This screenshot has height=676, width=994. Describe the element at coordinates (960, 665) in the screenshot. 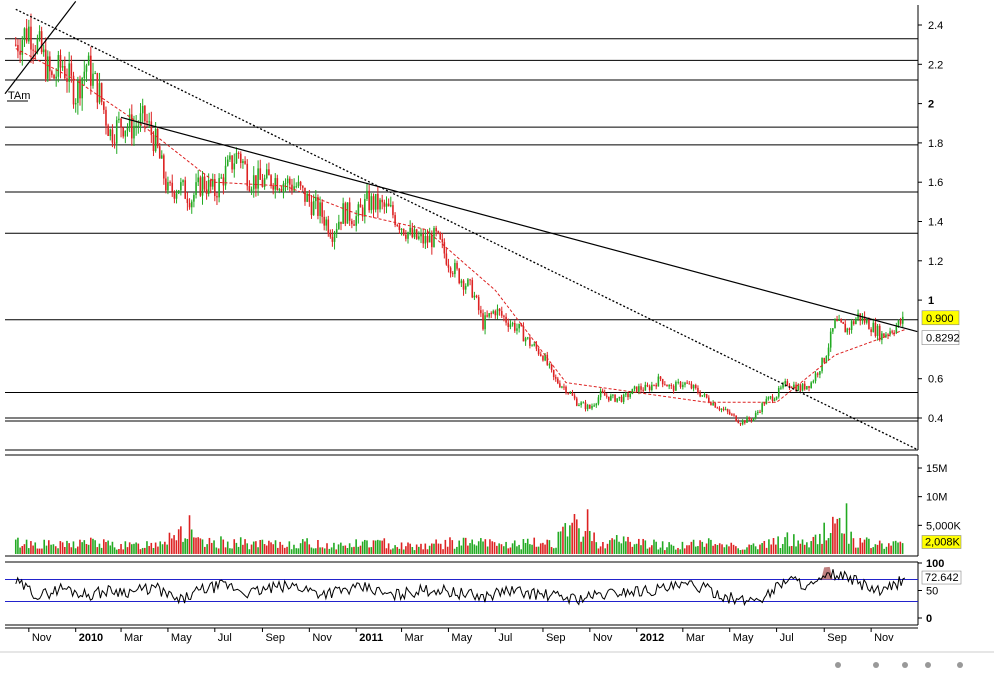

I see `toolbar-settings-icon` at that location.